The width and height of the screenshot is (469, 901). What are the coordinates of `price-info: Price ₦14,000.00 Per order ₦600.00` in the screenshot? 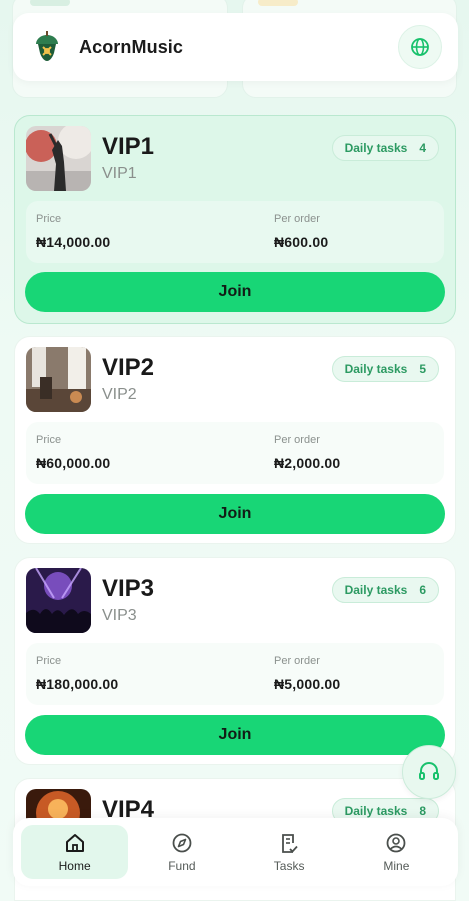 It's located at (235, 232).